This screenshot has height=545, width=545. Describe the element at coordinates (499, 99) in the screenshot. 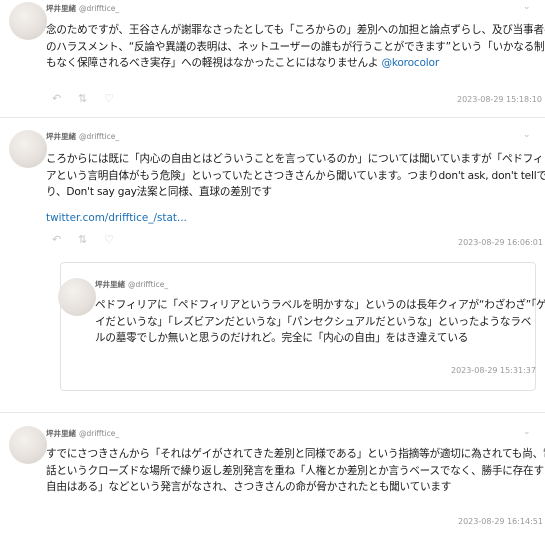

I see `timestamp: 2023-08-29 15:18:10` at that location.